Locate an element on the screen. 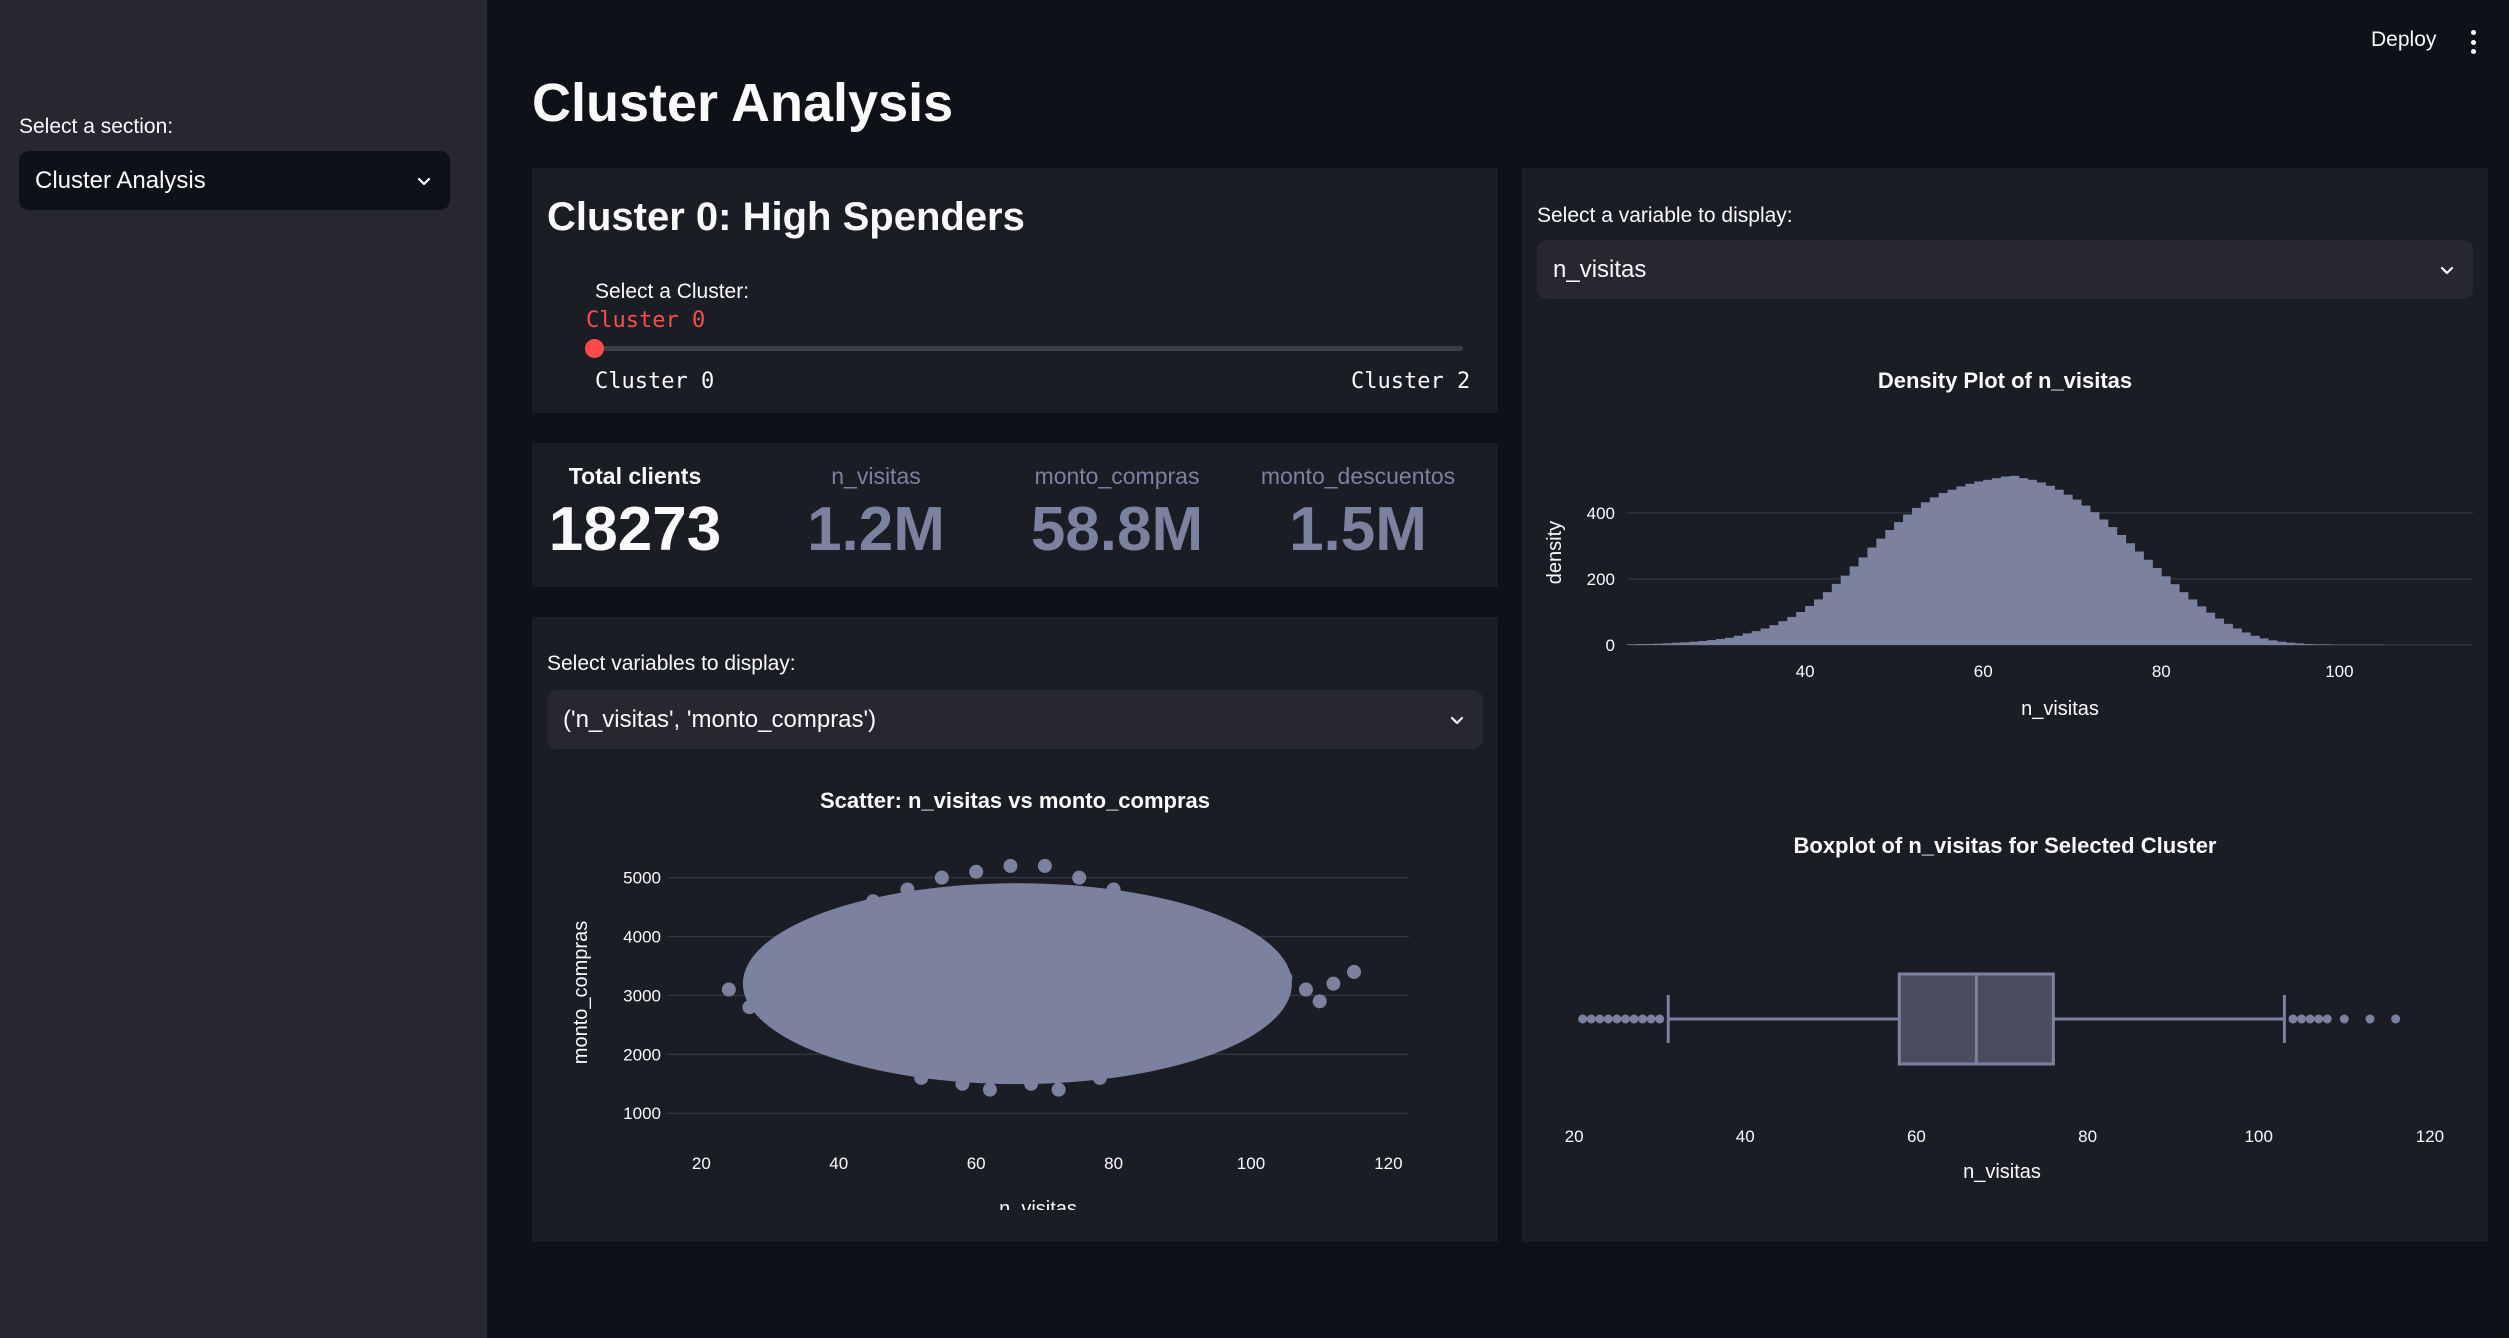 This screenshot has width=2509, height=1338. metric-label: monto_compras is located at coordinates (1117, 476).